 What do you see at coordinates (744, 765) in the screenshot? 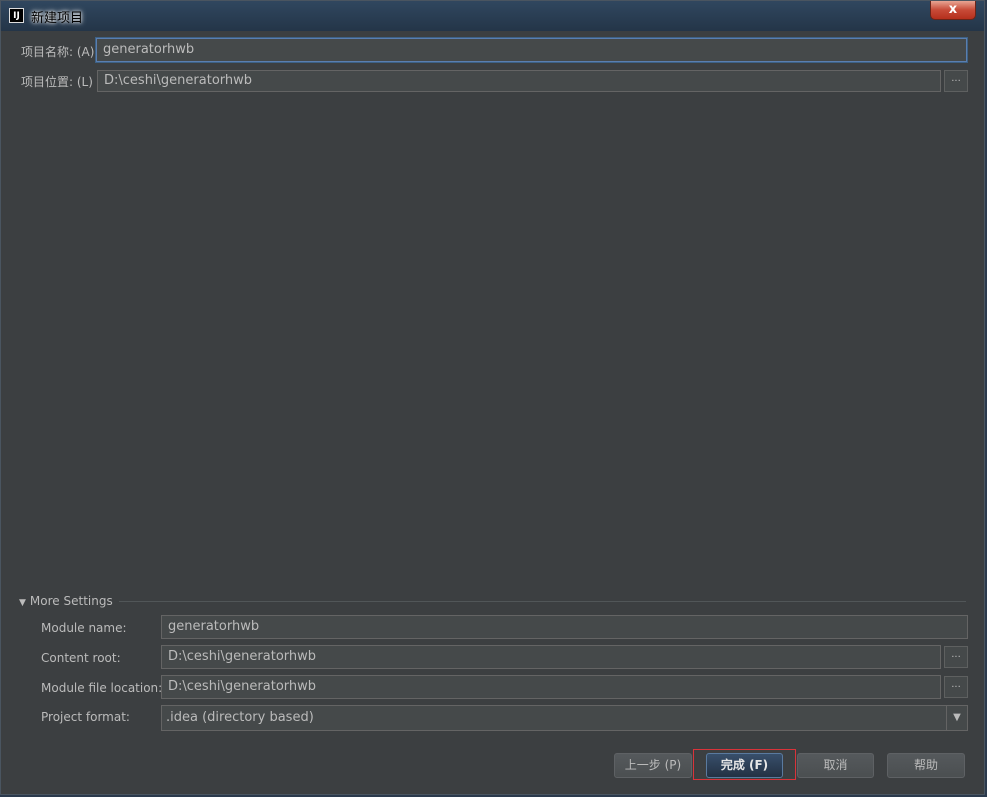
I see `finish-button: 完成 (F)` at bounding box center [744, 765].